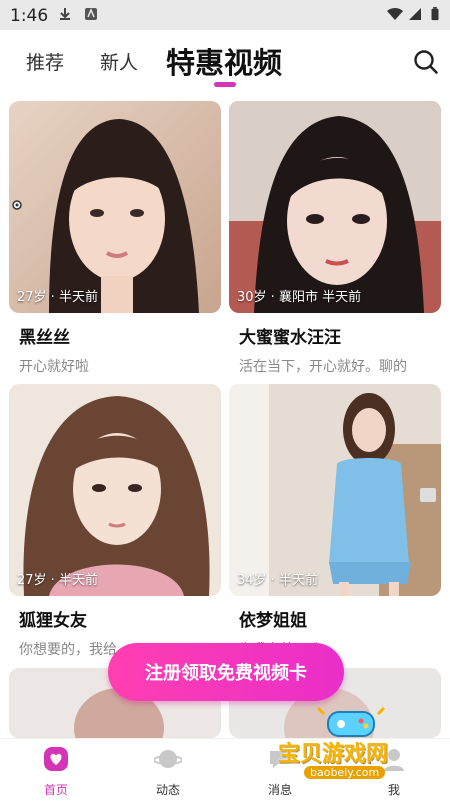 This screenshot has height=801, width=450. Describe the element at coordinates (29, 16) in the screenshot. I see `status-time: 1:46` at that location.